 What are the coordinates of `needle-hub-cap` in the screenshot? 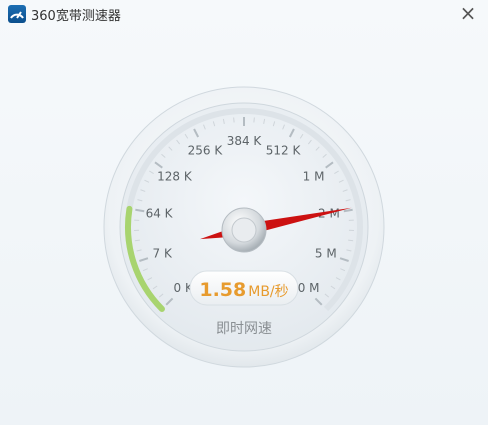 It's located at (244, 230).